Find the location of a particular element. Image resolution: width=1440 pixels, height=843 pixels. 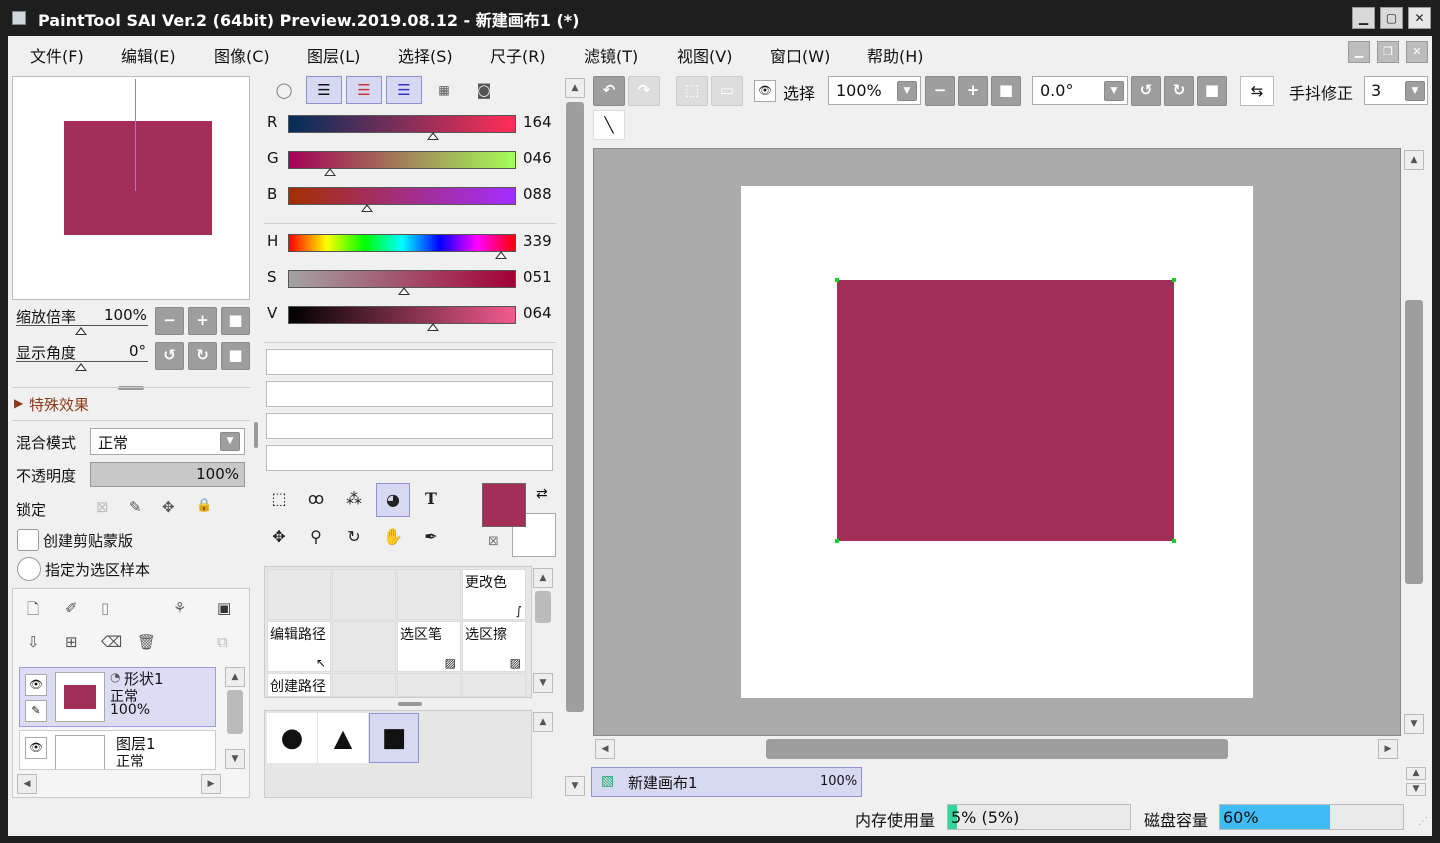

panel-splitter is located at coordinates (410, 704).